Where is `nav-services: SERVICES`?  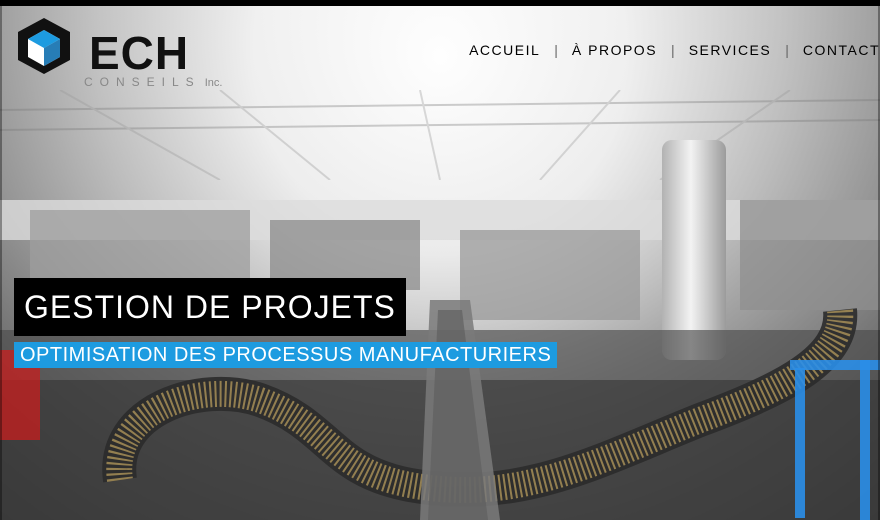
nav-services: SERVICES is located at coordinates (730, 50).